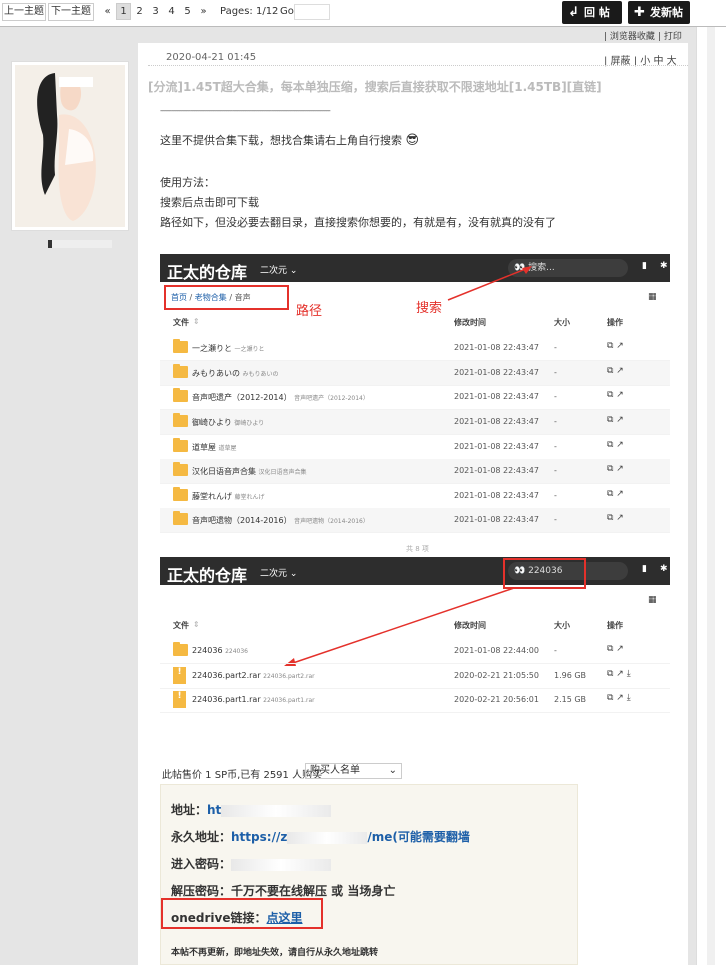 This screenshot has height=965, width=726. Describe the element at coordinates (629, 35) in the screenshot. I see `bookmark-link: | 浏览器收藏` at that location.